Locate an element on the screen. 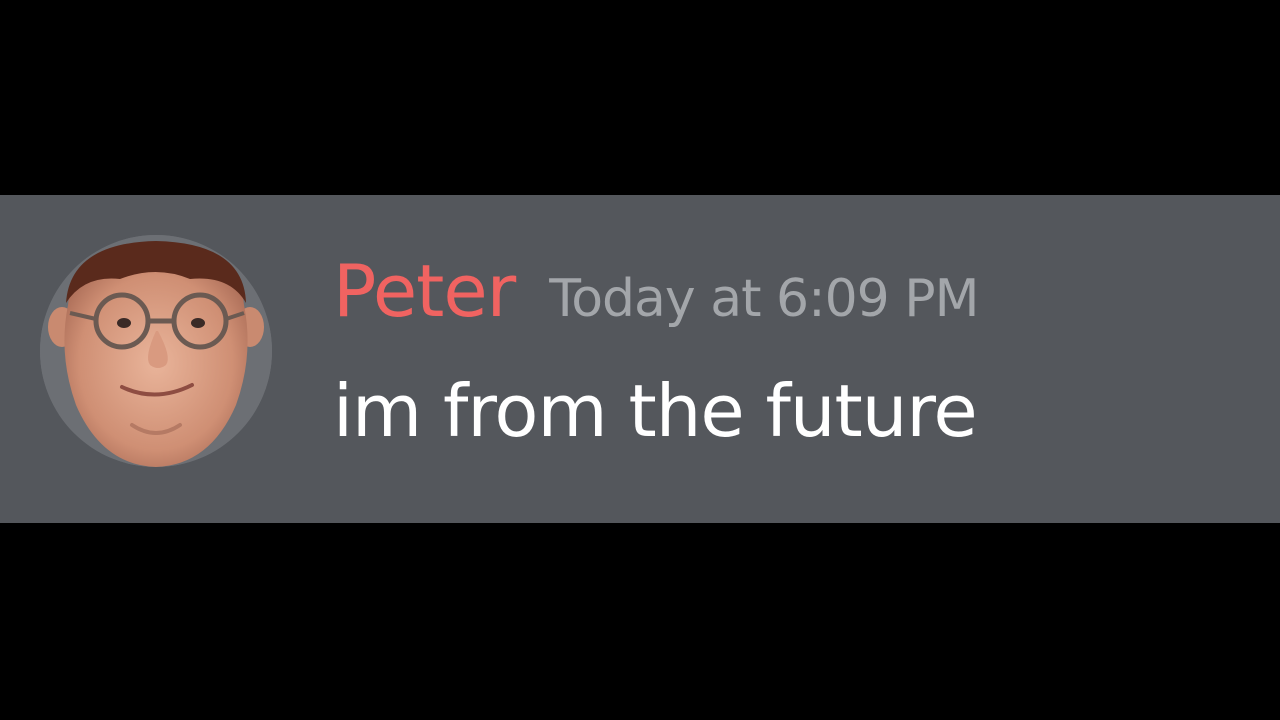 This screenshot has height=720, width=1280. timestamp: Today at 6:09 PM is located at coordinates (764, 299).